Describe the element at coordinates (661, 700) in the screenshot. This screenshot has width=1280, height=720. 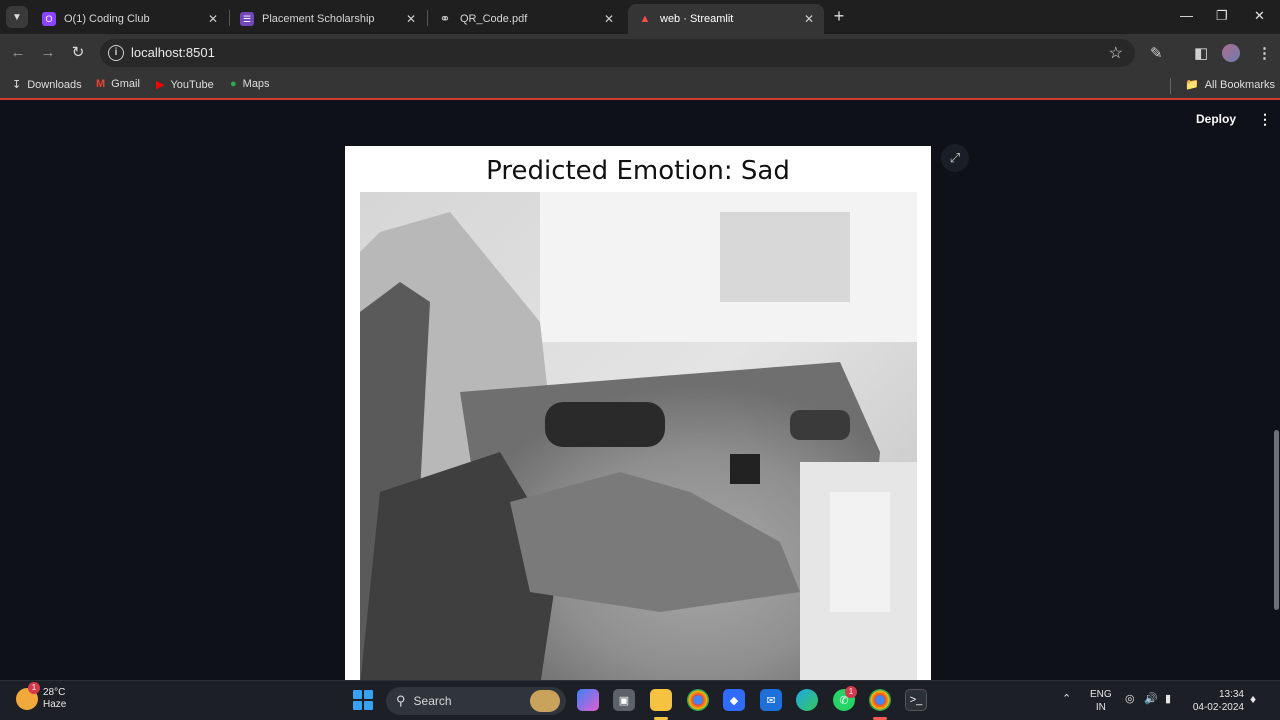
I see `file-explorer-icon` at that location.